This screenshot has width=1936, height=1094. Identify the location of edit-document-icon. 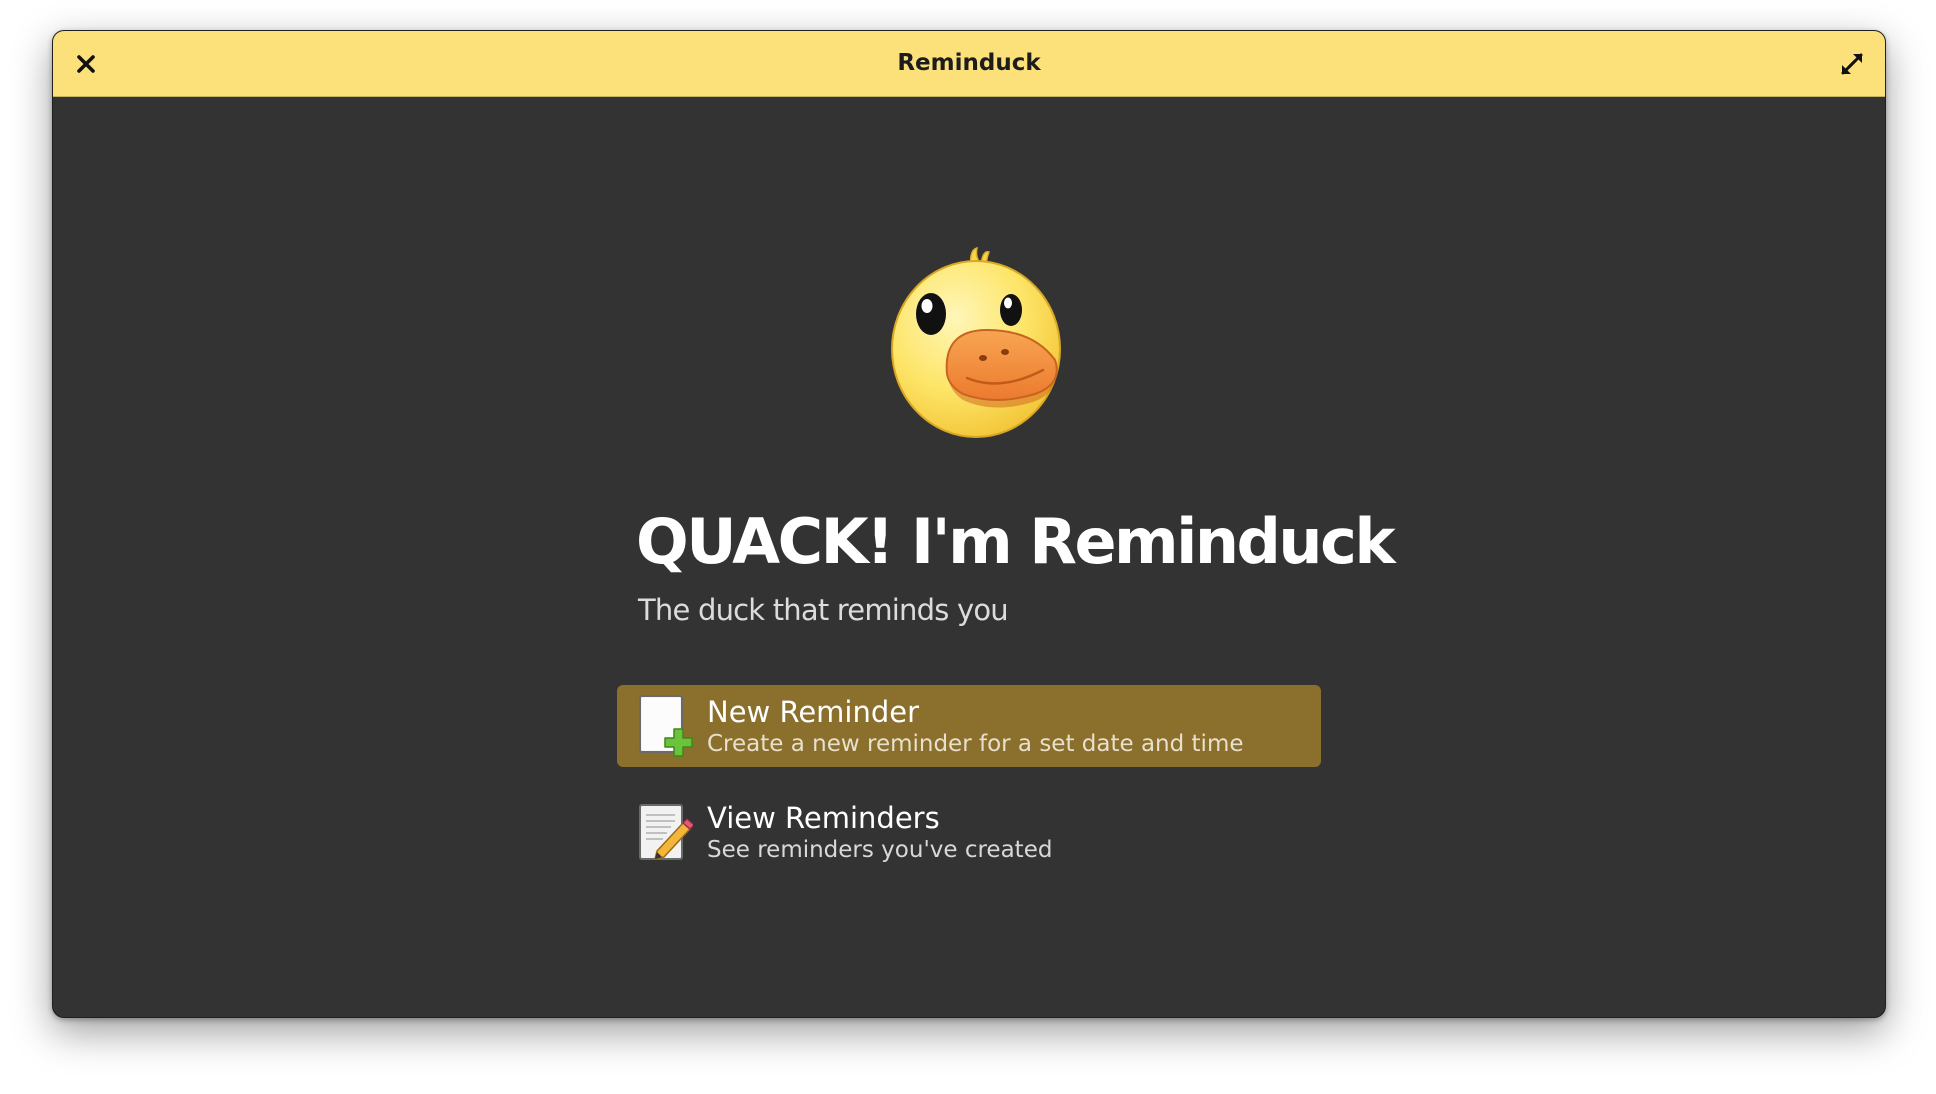
(666, 832).